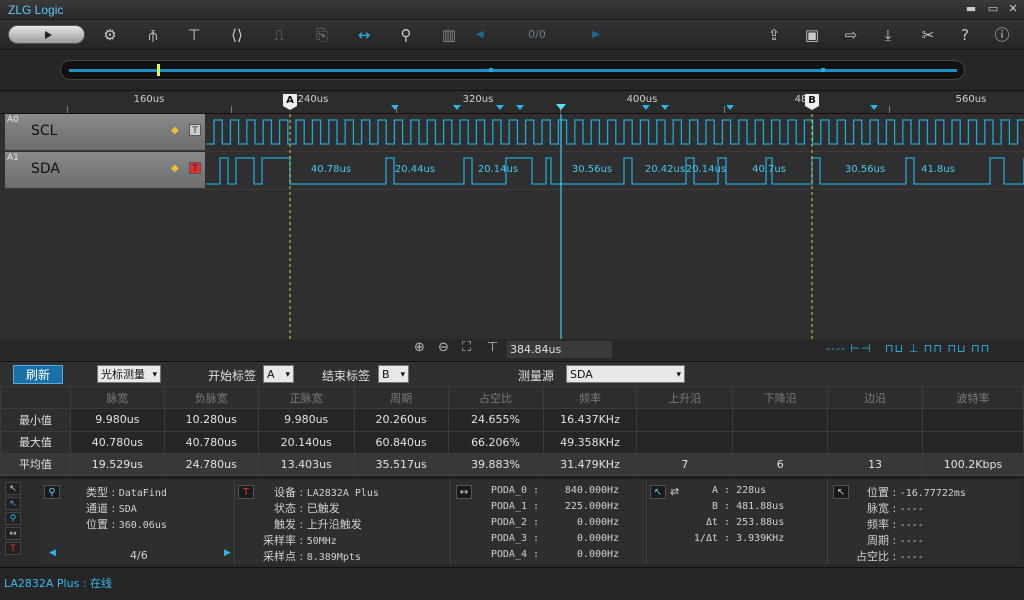 This screenshot has height=600, width=1024. What do you see at coordinates (592, 506) in the screenshot?
I see `poda-value: 225.000Hz` at bounding box center [592, 506].